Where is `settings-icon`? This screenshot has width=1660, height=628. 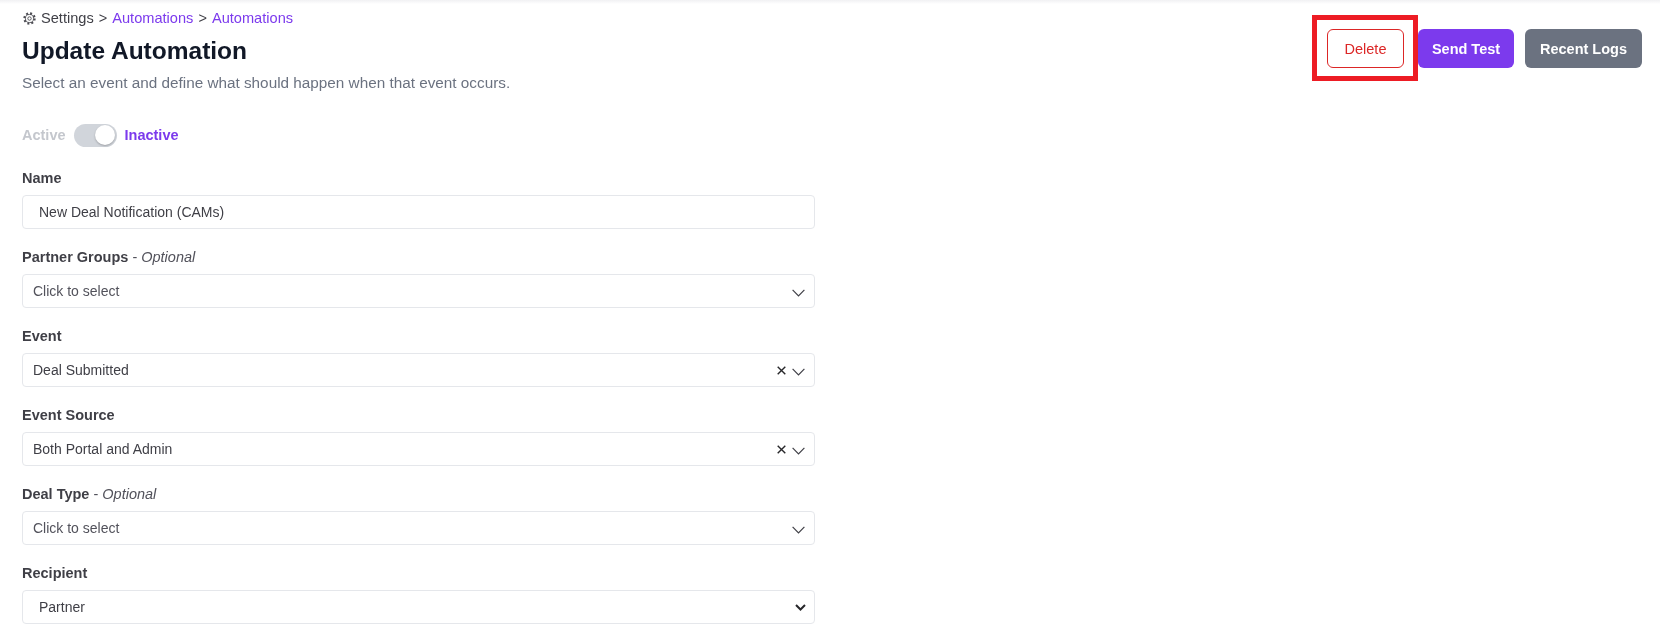 settings-icon is located at coordinates (29, 18).